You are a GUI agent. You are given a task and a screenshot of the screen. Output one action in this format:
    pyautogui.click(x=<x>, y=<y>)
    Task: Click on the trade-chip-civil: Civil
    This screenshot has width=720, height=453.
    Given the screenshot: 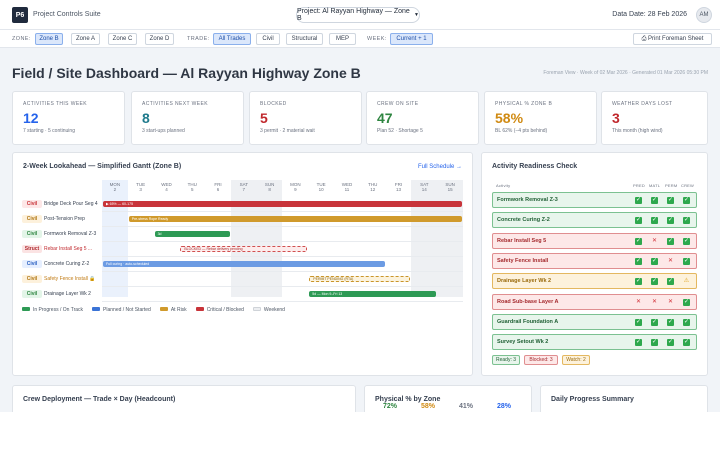 What is the action you would take?
    pyautogui.click(x=268, y=39)
    